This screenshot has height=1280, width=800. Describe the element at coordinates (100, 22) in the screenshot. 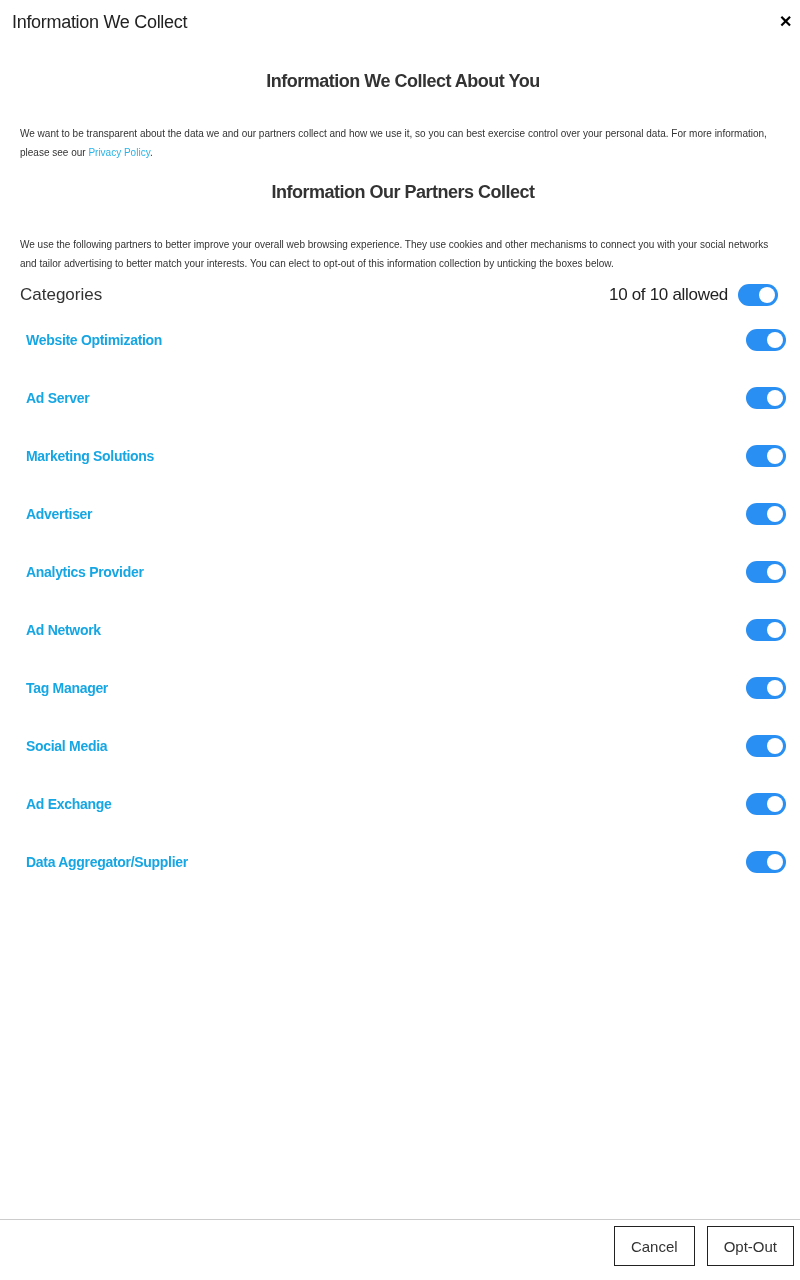

I see `dialog-title: Information We Collect` at that location.